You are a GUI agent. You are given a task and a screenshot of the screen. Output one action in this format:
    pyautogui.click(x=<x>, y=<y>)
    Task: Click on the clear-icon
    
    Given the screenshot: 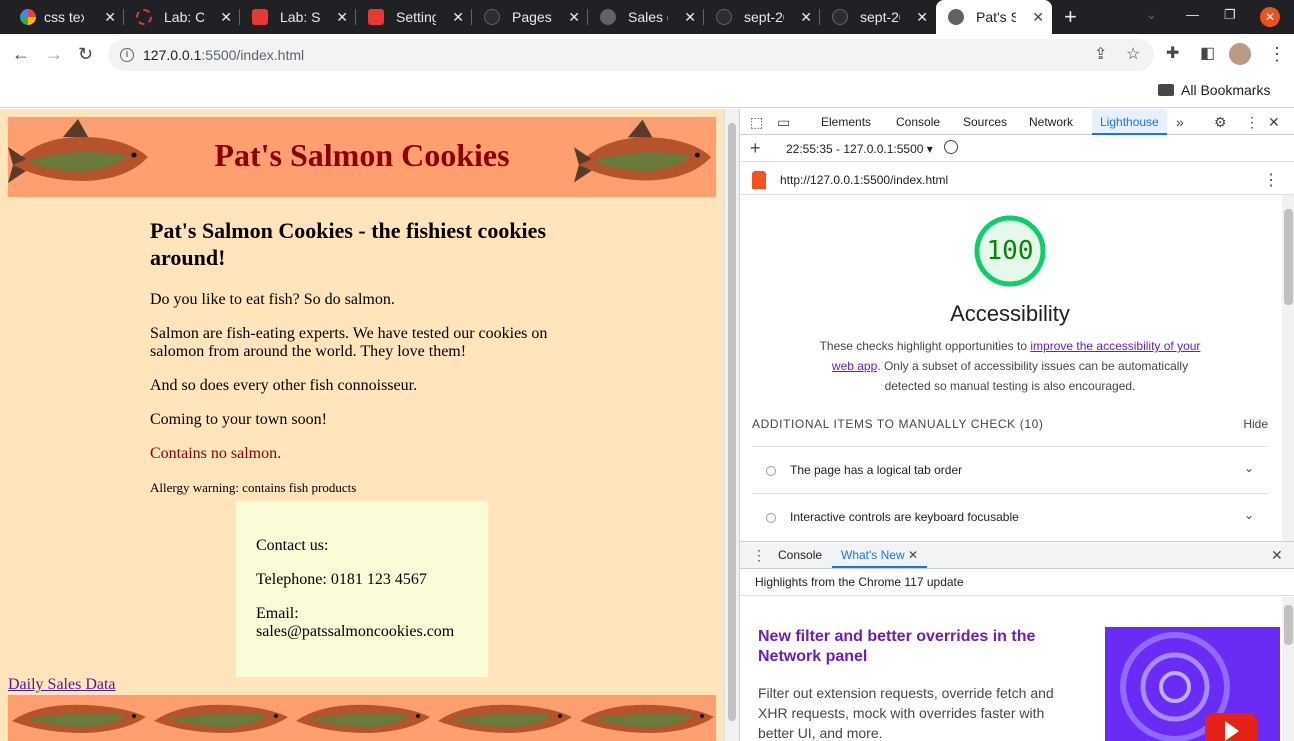 What is the action you would take?
    pyautogui.click(x=951, y=147)
    